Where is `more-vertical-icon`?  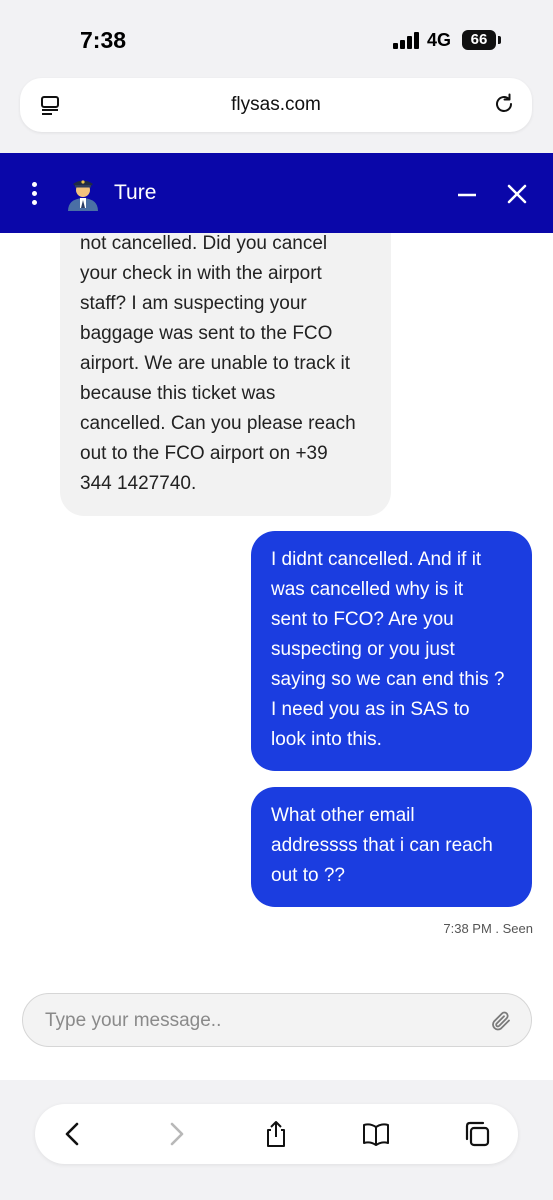 more-vertical-icon is located at coordinates (34, 194).